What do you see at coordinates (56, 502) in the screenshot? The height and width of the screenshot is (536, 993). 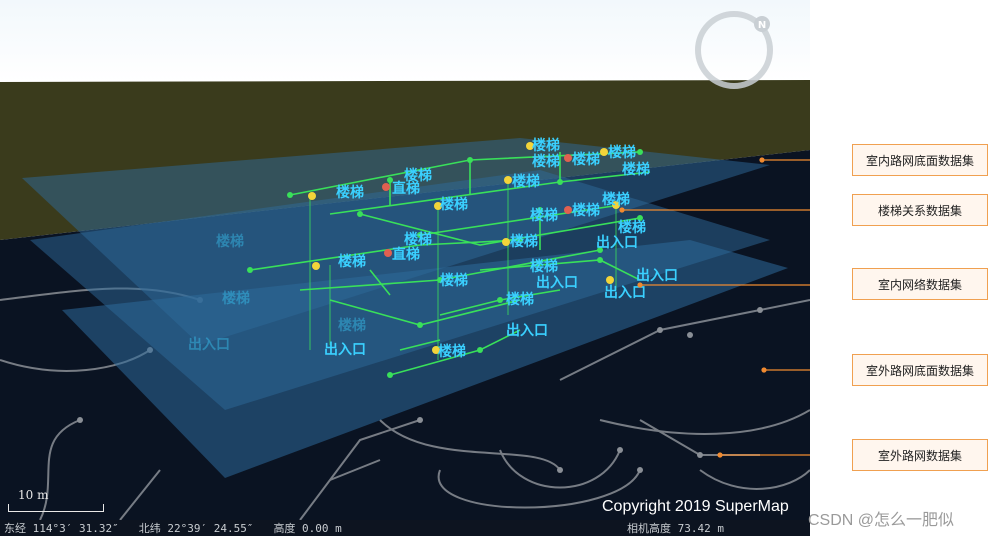 I see `scale-bar: 10 m` at bounding box center [56, 502].